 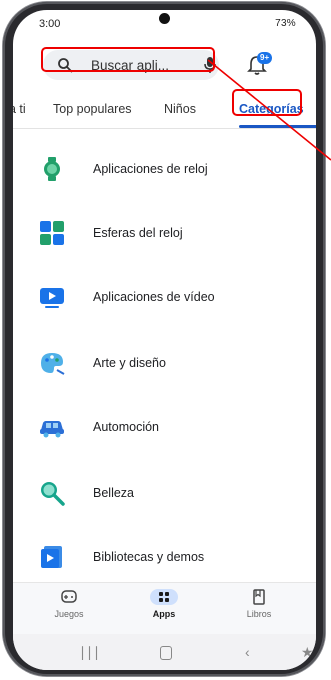 What do you see at coordinates (164, 434) in the screenshot?
I see `category-item: Automoción` at bounding box center [164, 434].